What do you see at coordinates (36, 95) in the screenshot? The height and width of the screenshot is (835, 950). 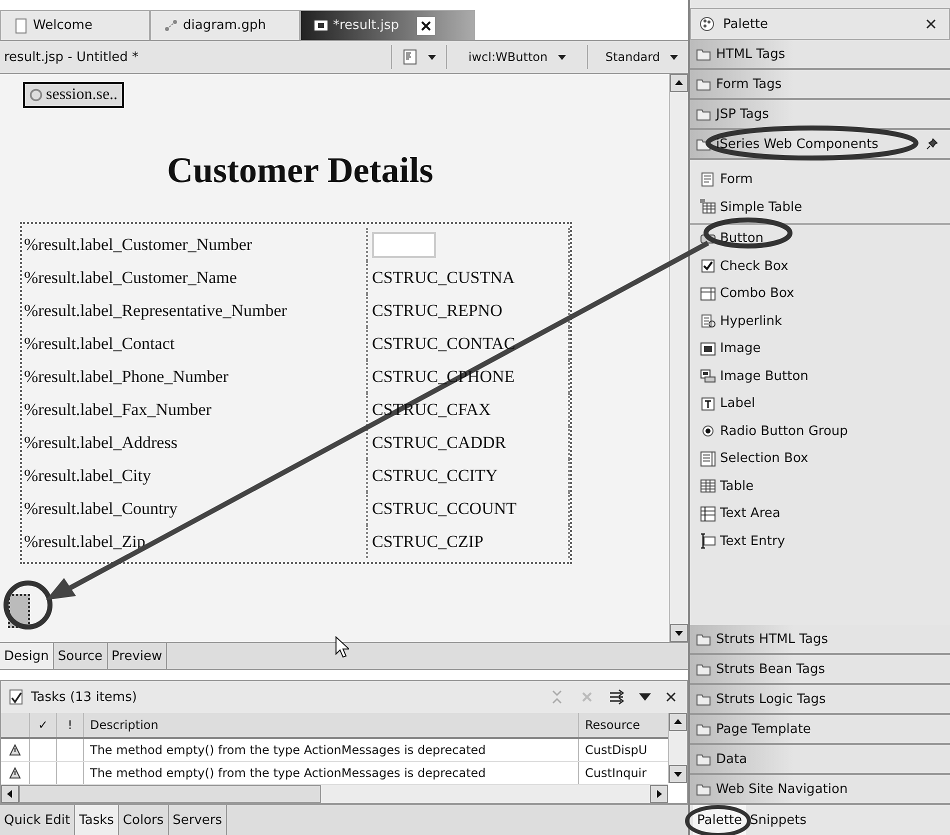 I see `bean-icon` at bounding box center [36, 95].